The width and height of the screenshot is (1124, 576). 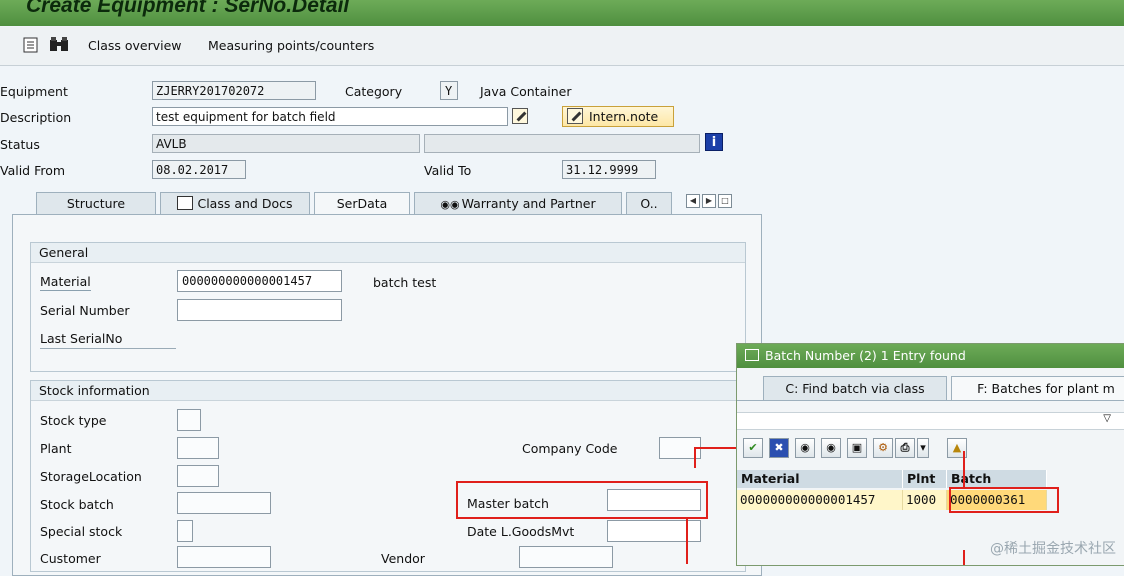 What do you see at coordinates (188, 8) in the screenshot?
I see `window-title: Create Equipment : SerNo.Detail` at bounding box center [188, 8].